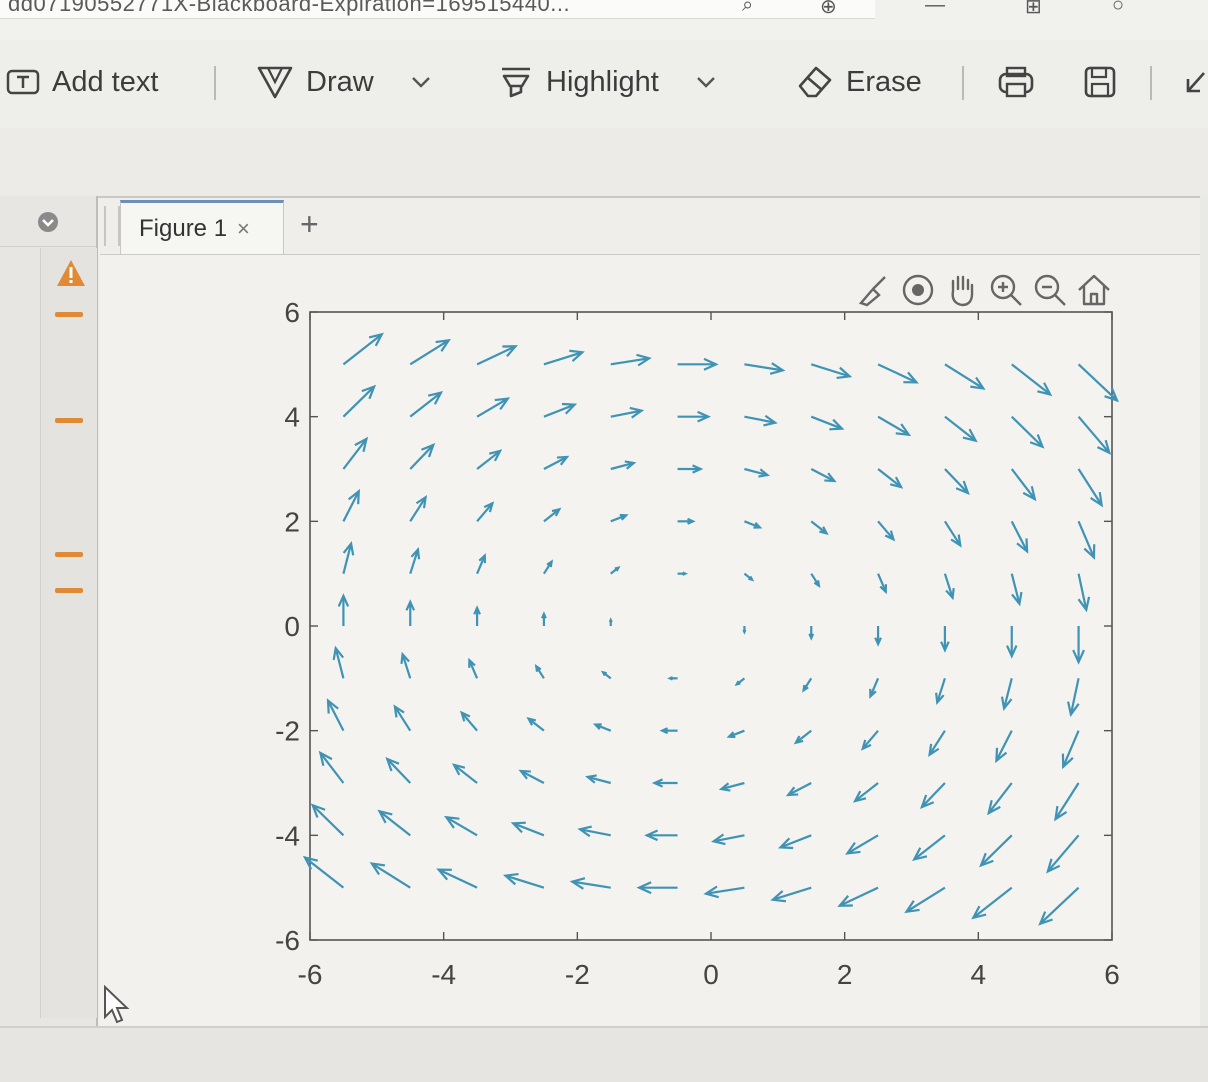 This screenshot has height=1082, width=1208. Describe the element at coordinates (243, 229) in the screenshot. I see `close-icon: ×` at that location.